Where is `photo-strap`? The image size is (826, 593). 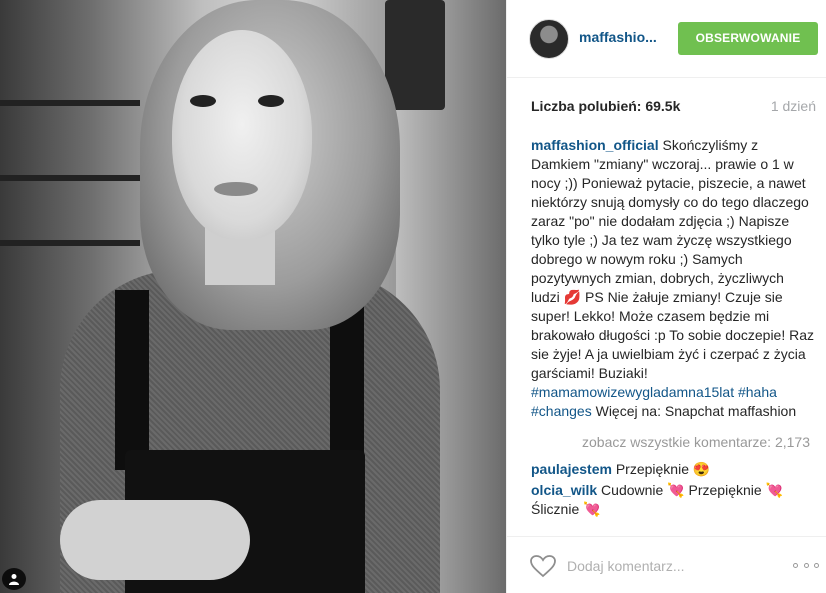
photo-strap is located at coordinates (132, 380).